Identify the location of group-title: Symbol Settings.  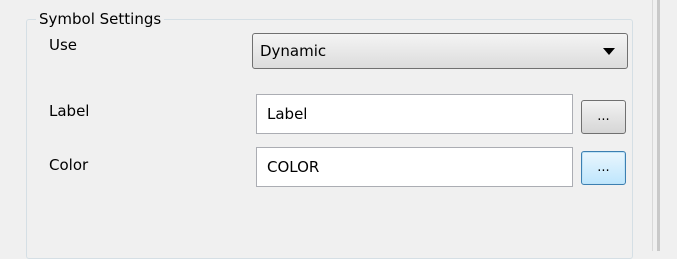
(100, 19).